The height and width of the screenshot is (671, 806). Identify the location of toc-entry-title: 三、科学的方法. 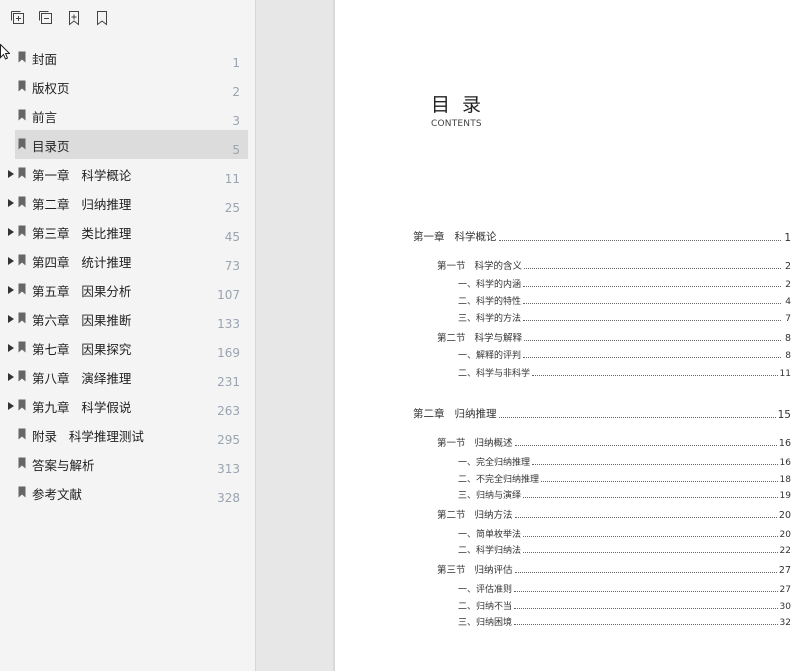
(490, 319).